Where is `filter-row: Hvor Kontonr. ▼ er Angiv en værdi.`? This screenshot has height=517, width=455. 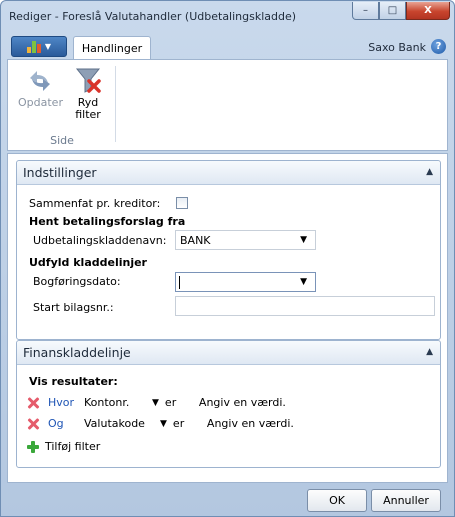
filter-row: Hvor Kontonr. ▼ er Angiv en værdi. is located at coordinates (156, 402).